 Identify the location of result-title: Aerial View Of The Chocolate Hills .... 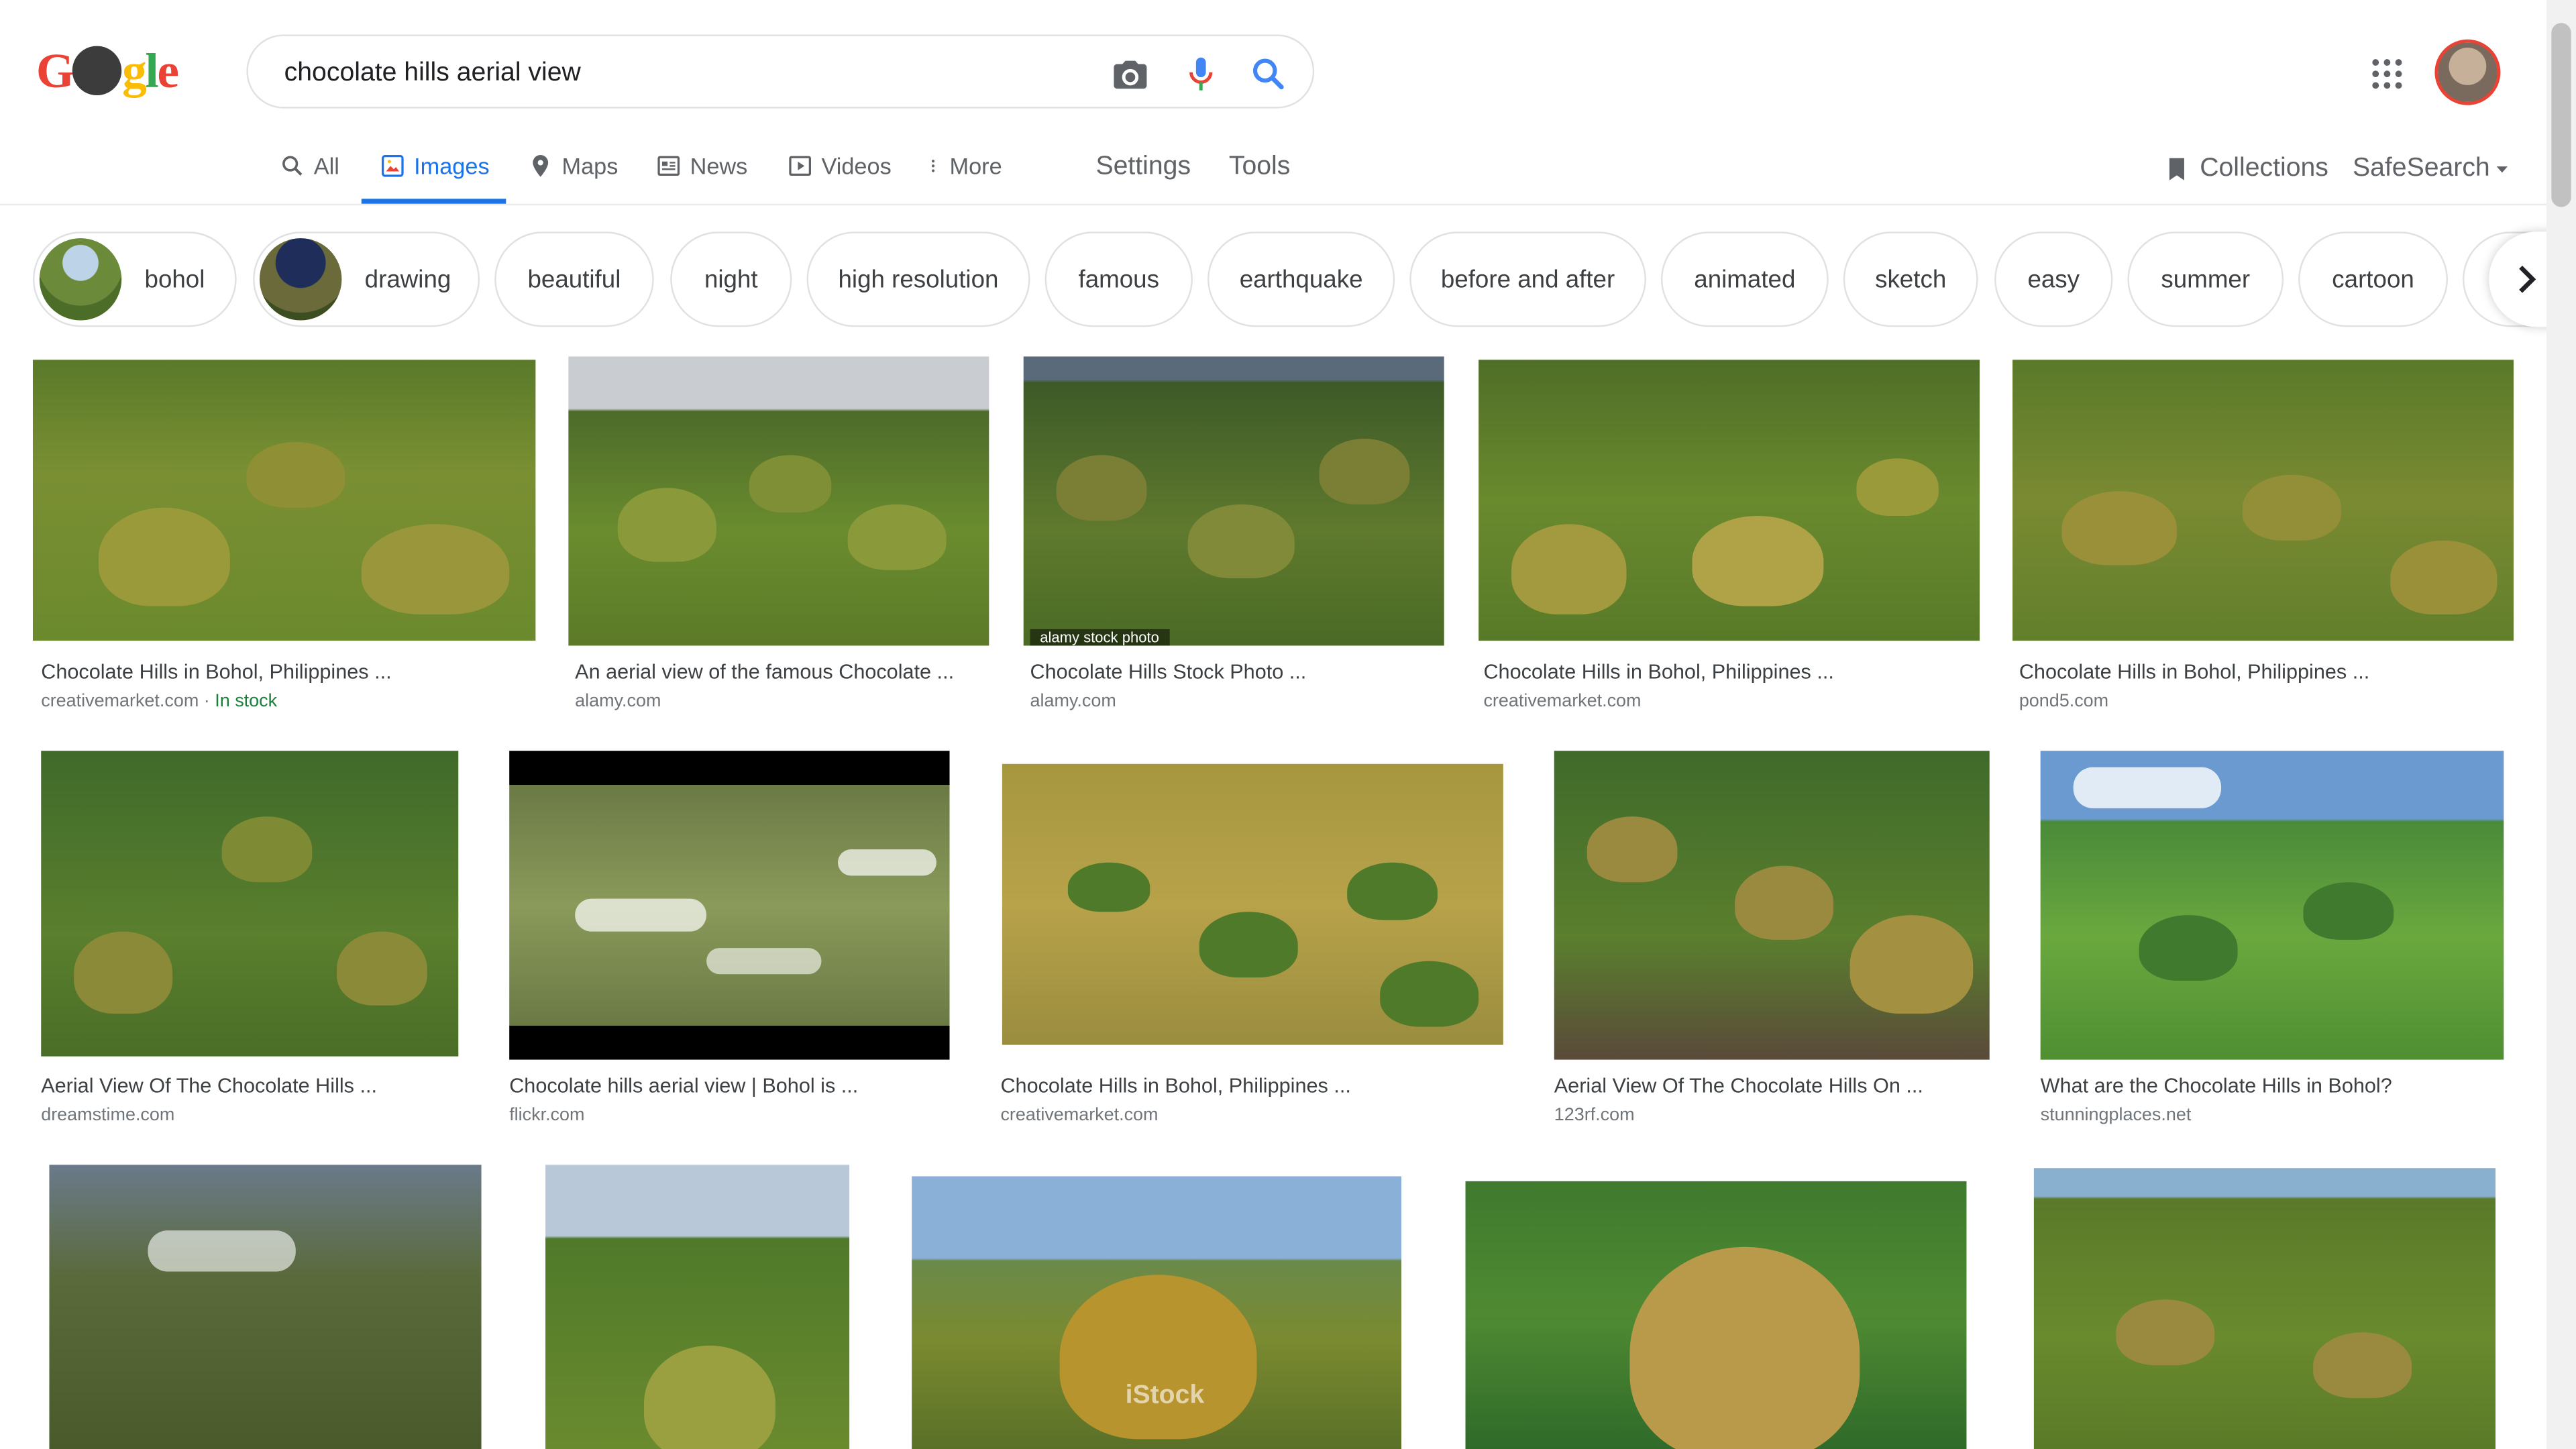
(209, 1086).